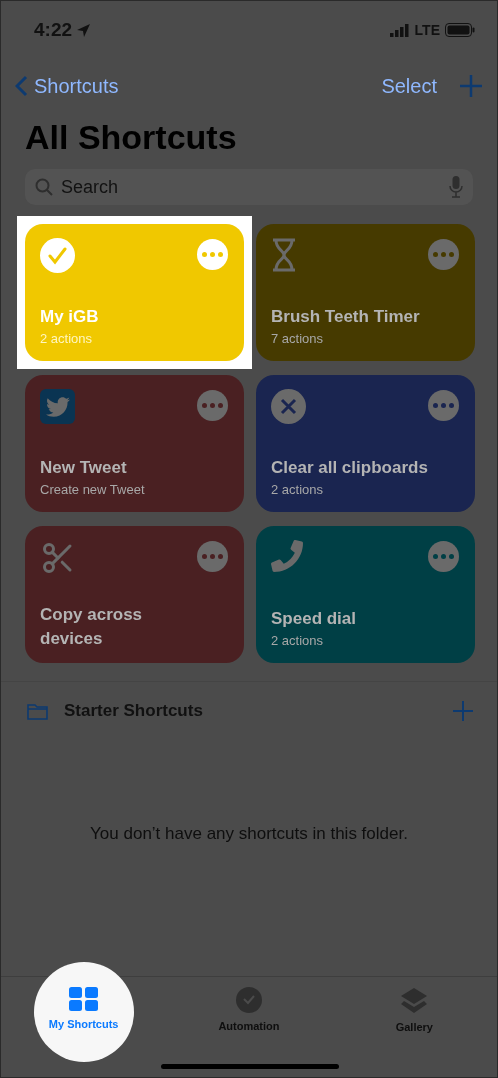 The height and width of the screenshot is (1078, 498). I want to click on layers-icon, so click(414, 1001).